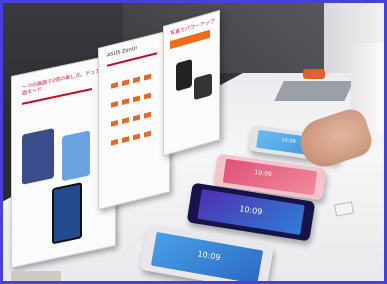  Describe the element at coordinates (122, 52) in the screenshot. I see `poster-title: ASUS ZenUI` at that location.